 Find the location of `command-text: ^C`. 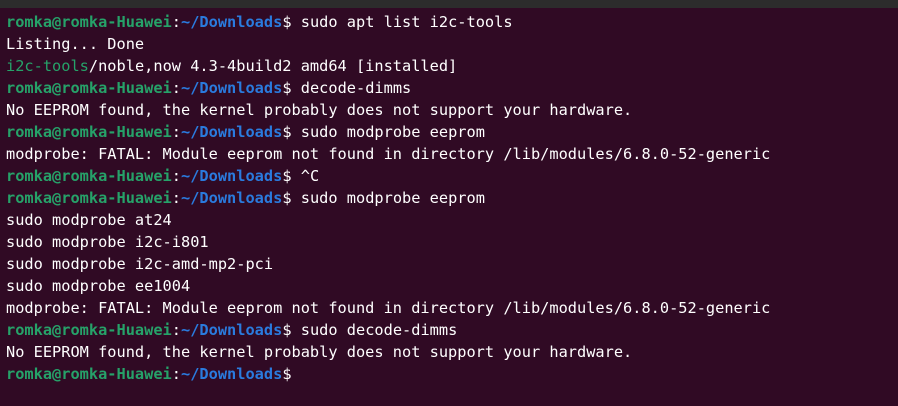

command-text: ^C is located at coordinates (305, 176).